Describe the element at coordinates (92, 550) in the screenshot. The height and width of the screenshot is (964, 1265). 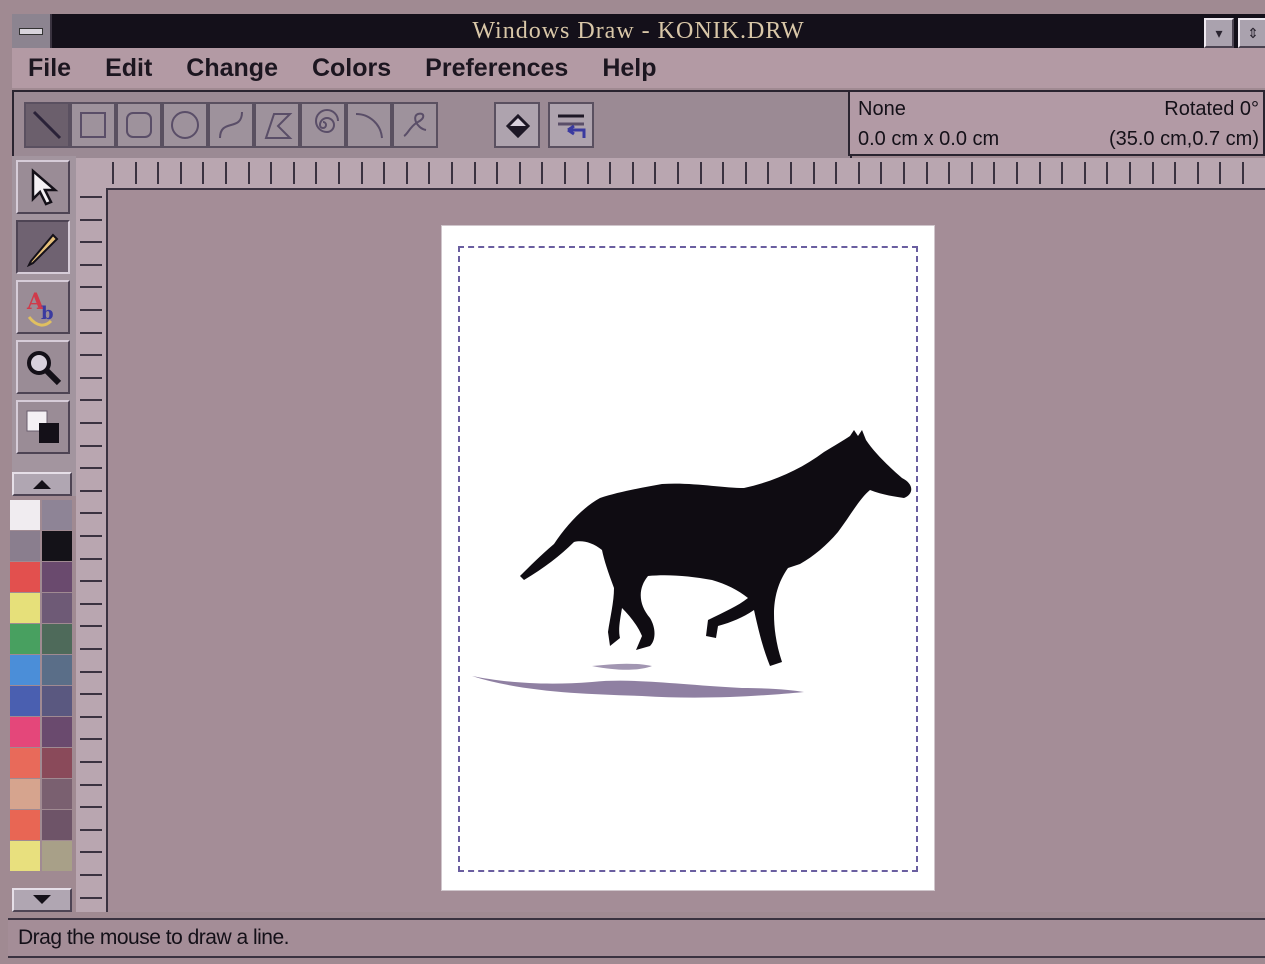
I see `vertical-ruler` at that location.